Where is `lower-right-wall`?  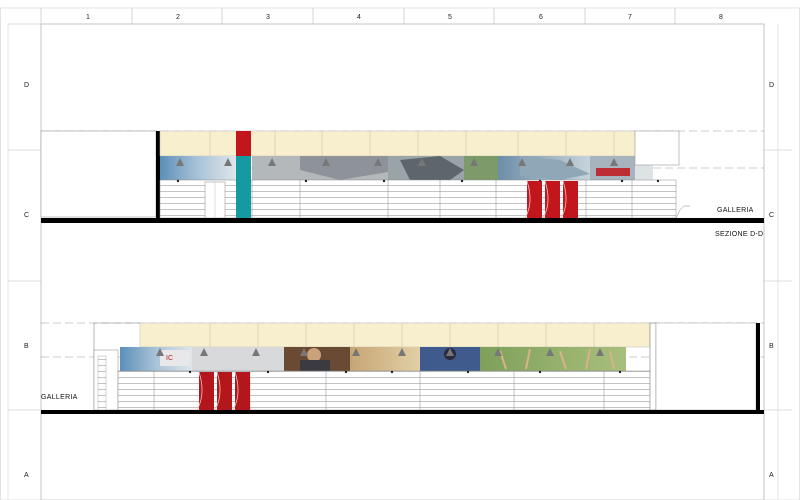 lower-right-wall is located at coordinates (758, 366).